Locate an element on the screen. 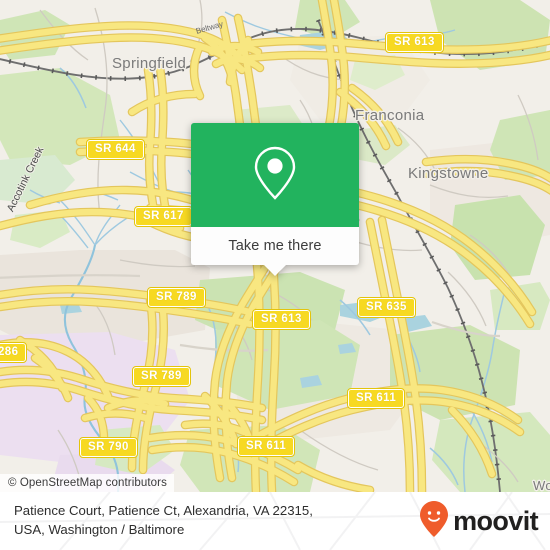 The width and height of the screenshot is (550, 550). osm-attribution: © OpenStreetMap contributors is located at coordinates (87, 483).